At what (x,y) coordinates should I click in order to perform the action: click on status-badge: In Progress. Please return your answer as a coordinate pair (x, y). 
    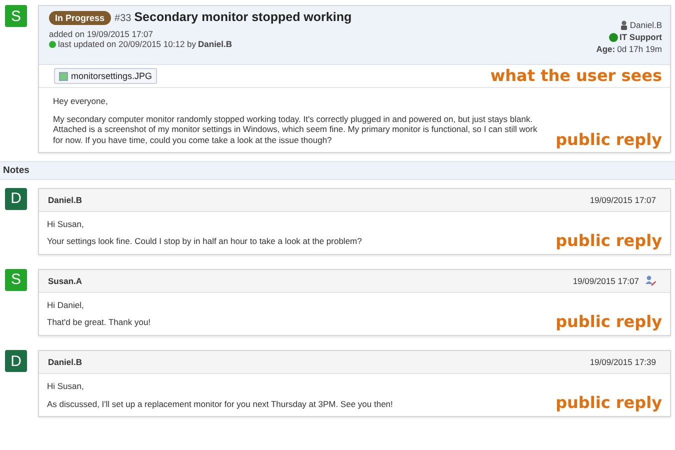
    Looking at the image, I should click on (80, 18).